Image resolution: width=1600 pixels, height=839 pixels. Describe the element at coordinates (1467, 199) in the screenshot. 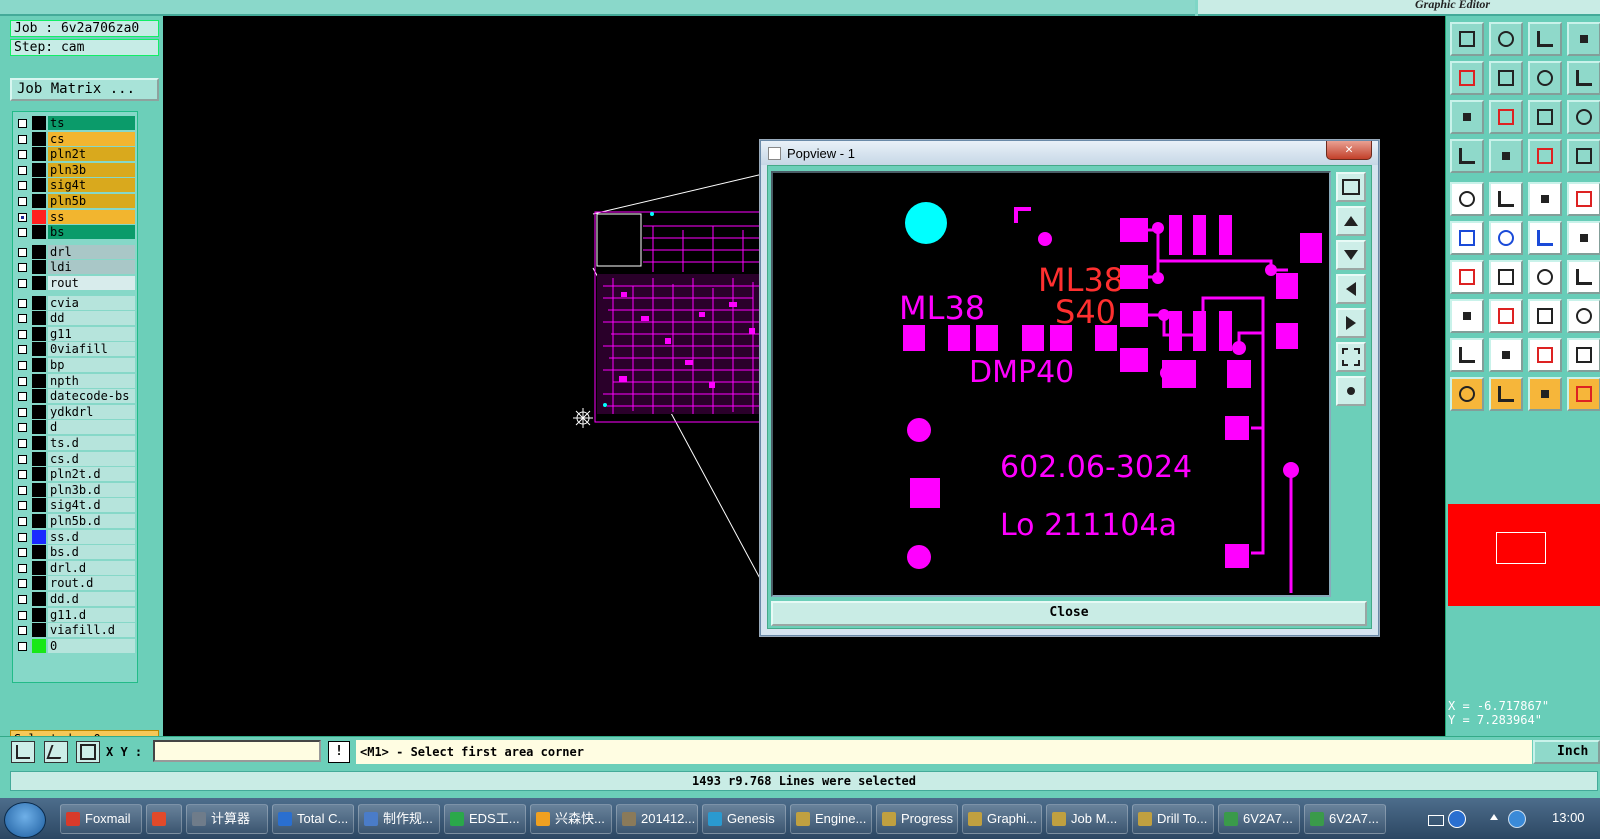

I see `tool-cut-button` at that location.